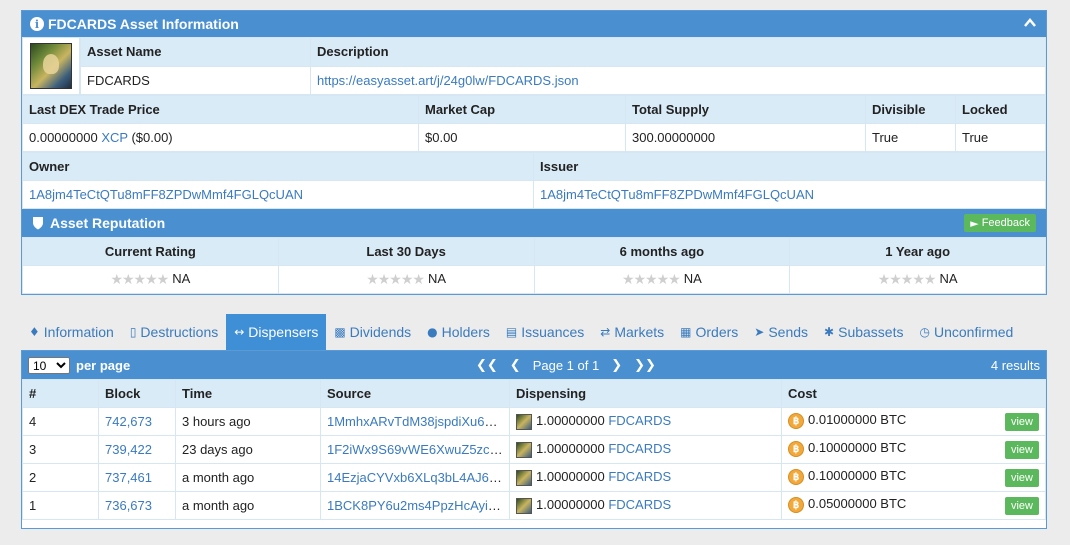 The width and height of the screenshot is (1070, 545). I want to click on tab-label: Unconfirmed, so click(973, 332).